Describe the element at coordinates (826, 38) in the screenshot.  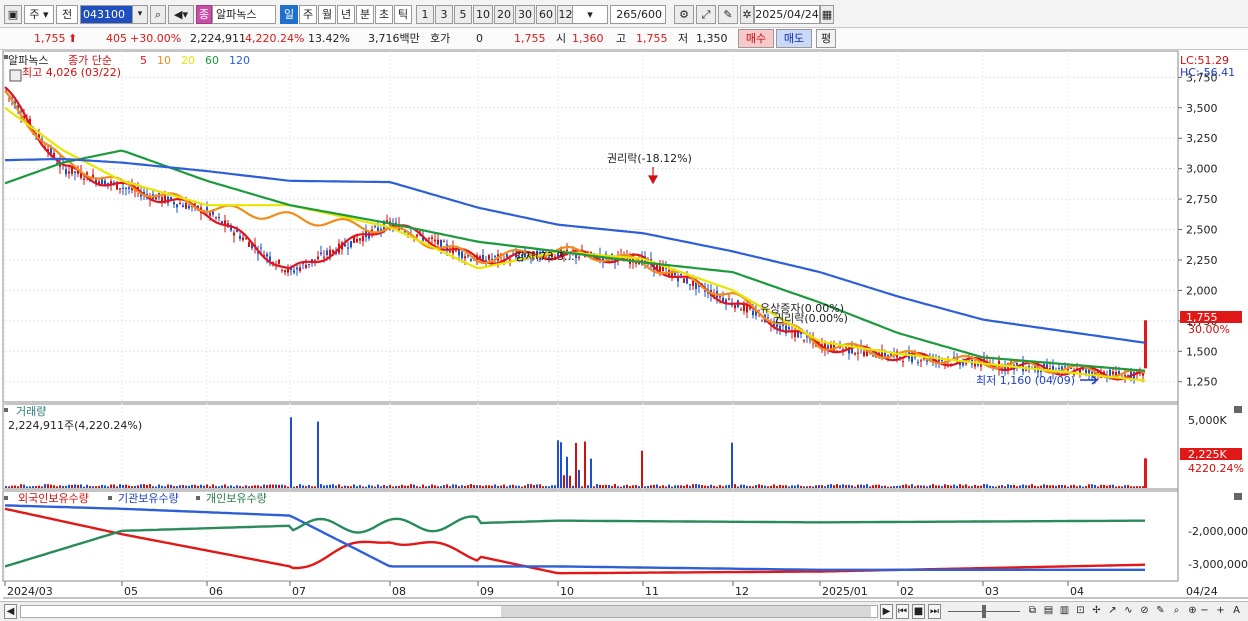
I see `eval-button: 평` at that location.